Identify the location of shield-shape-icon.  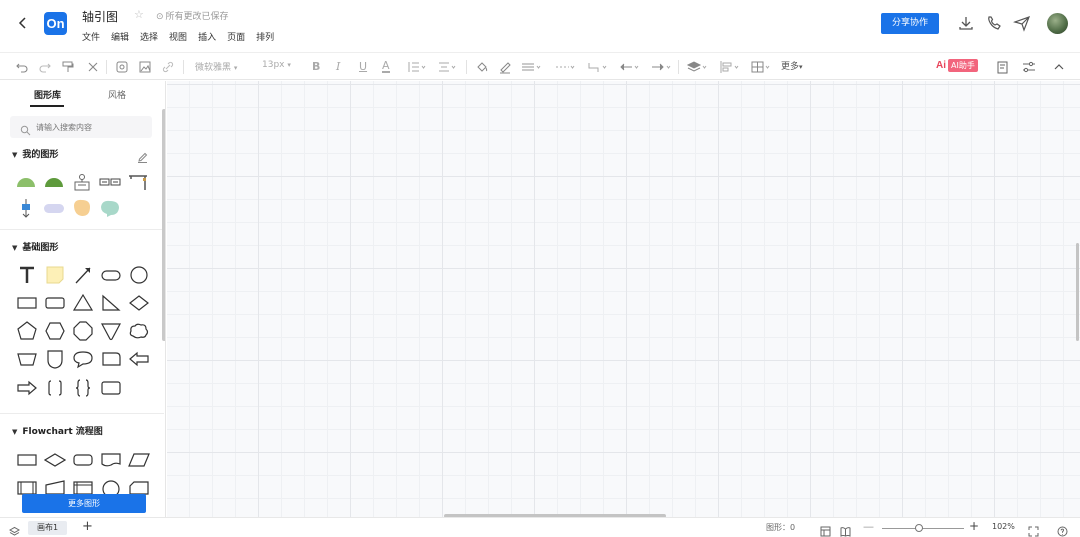
(55, 359).